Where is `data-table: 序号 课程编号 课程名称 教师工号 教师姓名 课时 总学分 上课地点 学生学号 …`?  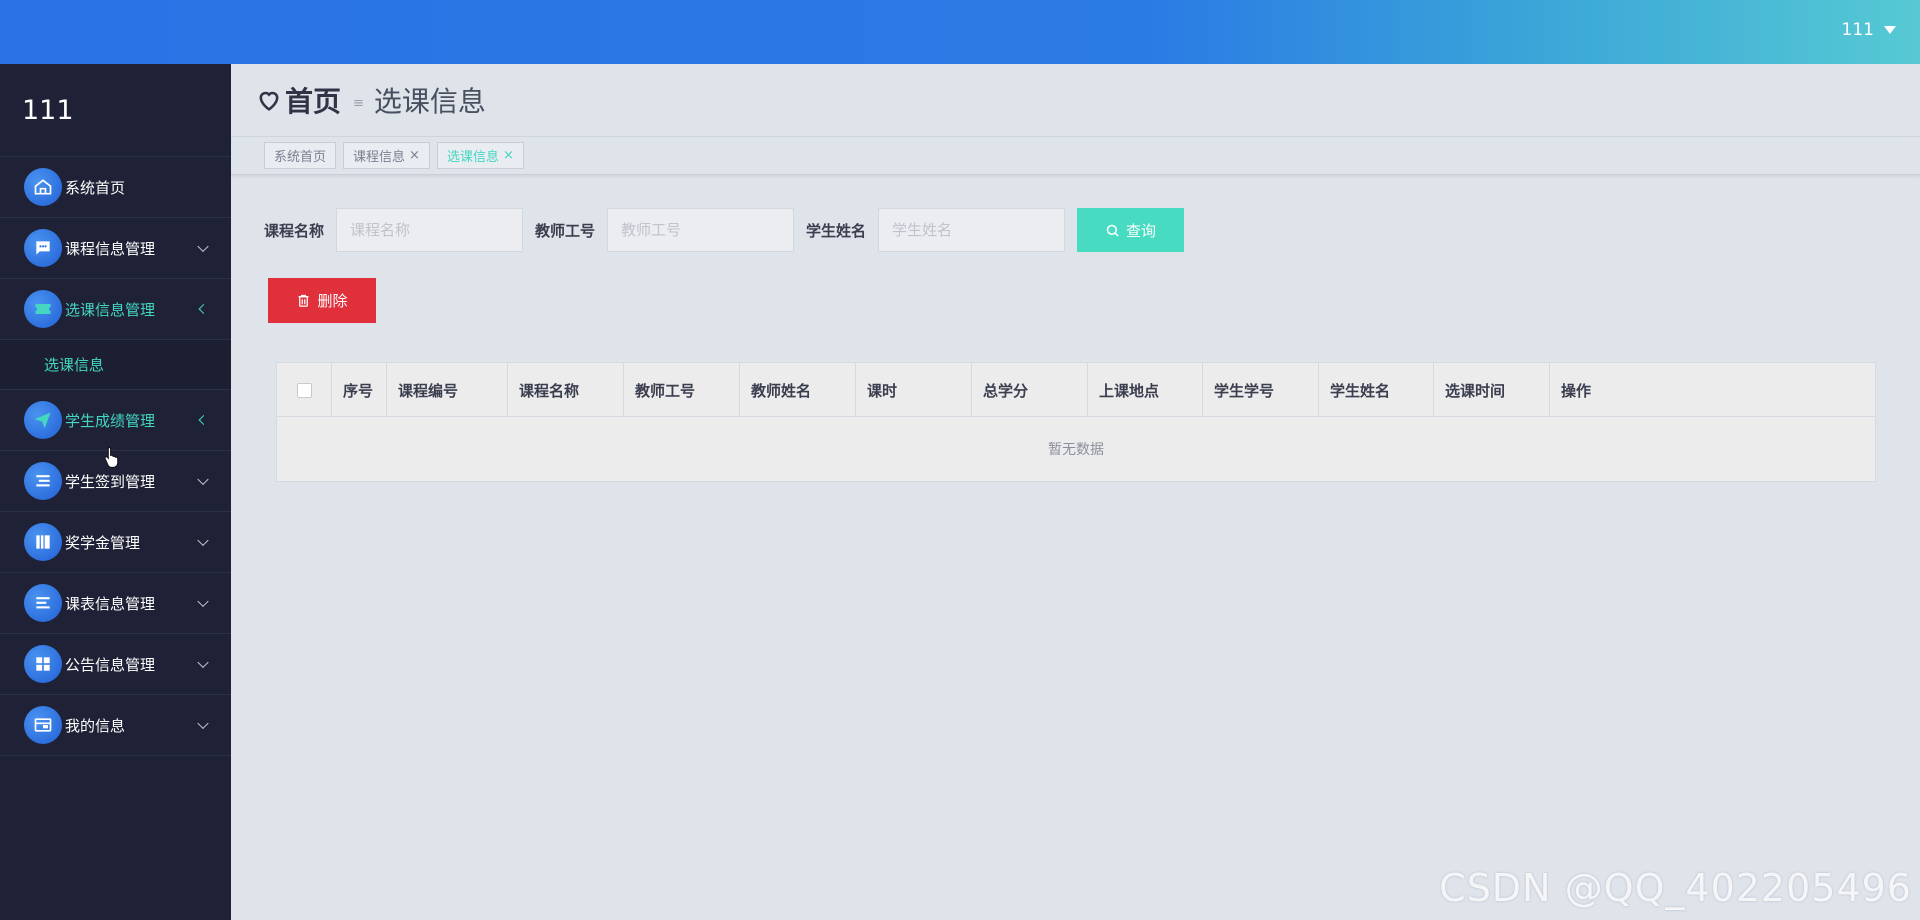
data-table: 序号 课程编号 课程名称 教师工号 教师姓名 课时 总学分 上课地点 学生学号 … is located at coordinates (1076, 422).